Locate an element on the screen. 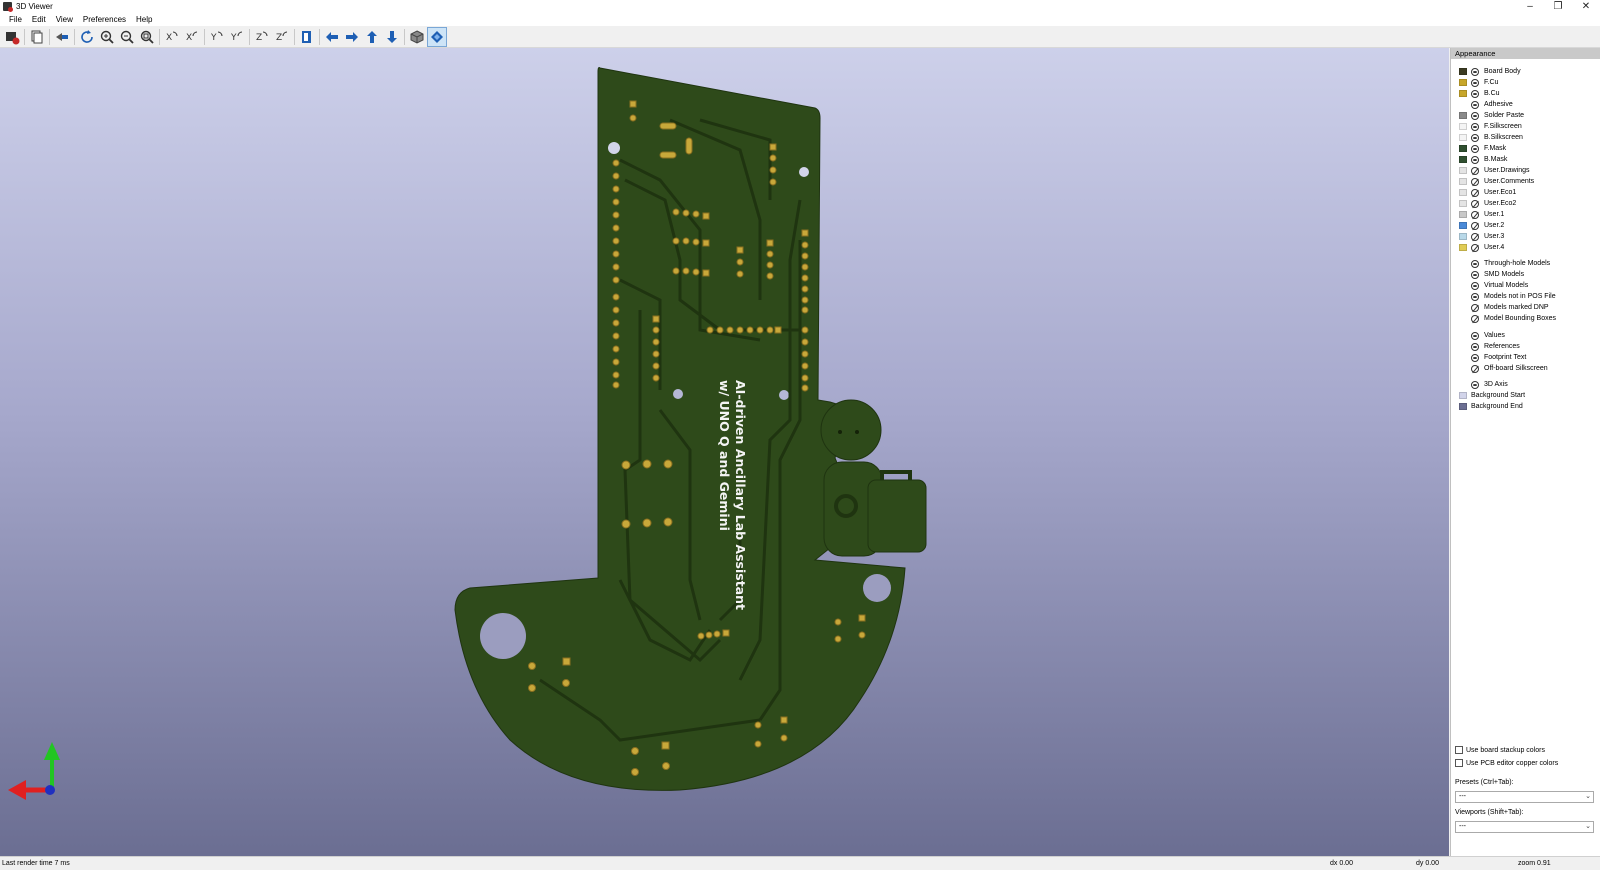  rotate-y-ccw-icon: Y is located at coordinates (237, 37).